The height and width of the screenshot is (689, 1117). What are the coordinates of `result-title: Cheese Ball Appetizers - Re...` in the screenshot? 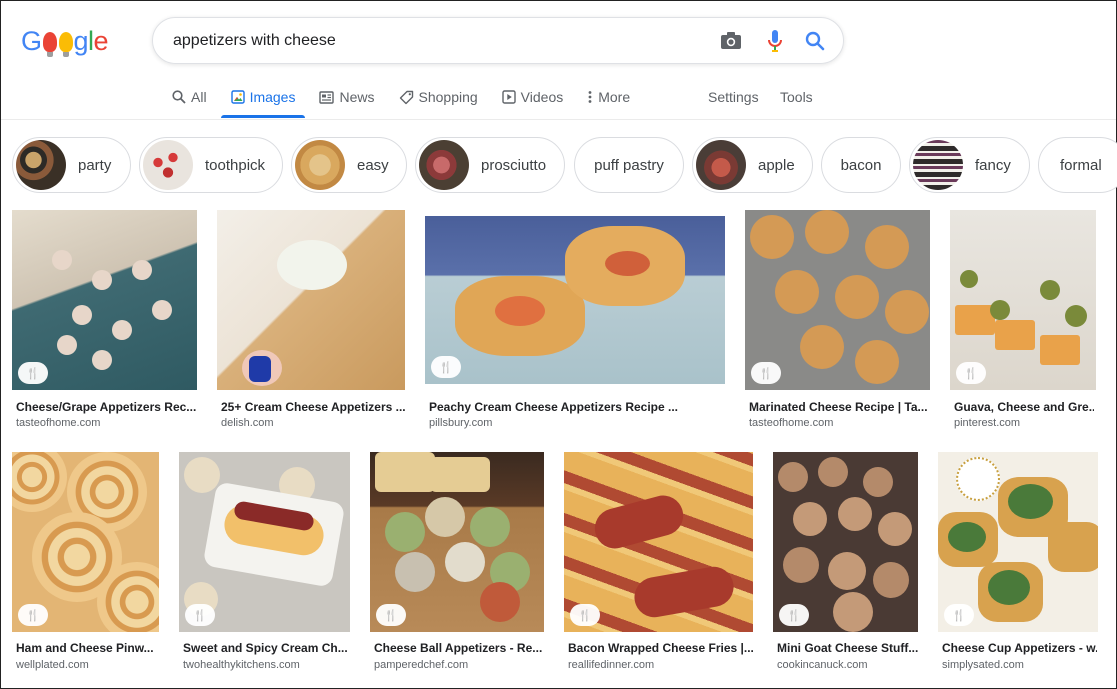 It's located at (459, 648).